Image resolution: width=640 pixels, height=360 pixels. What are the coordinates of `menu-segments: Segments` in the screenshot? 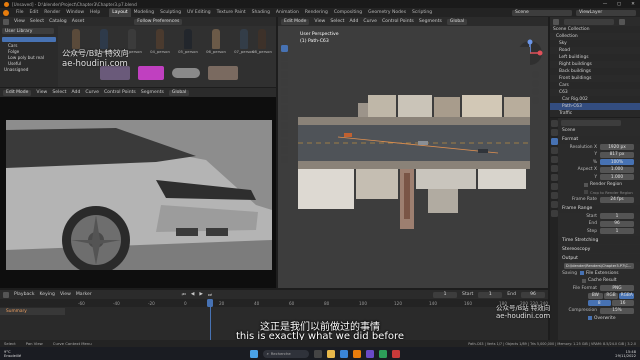 It's located at (152, 92).